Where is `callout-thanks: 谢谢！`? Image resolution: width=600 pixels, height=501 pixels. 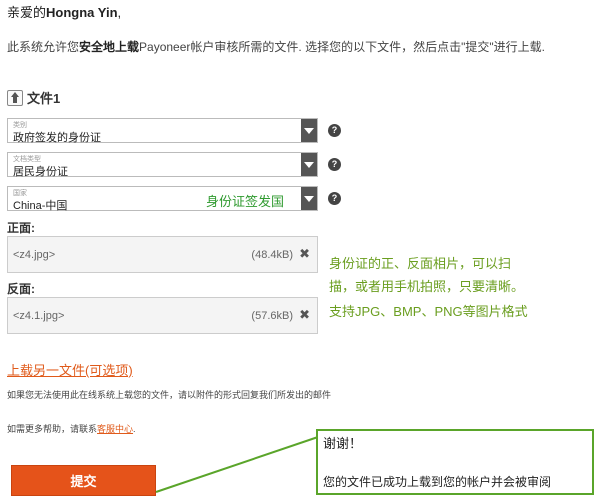
callout-thanks: 谢谢！ is located at coordinates (343, 443).